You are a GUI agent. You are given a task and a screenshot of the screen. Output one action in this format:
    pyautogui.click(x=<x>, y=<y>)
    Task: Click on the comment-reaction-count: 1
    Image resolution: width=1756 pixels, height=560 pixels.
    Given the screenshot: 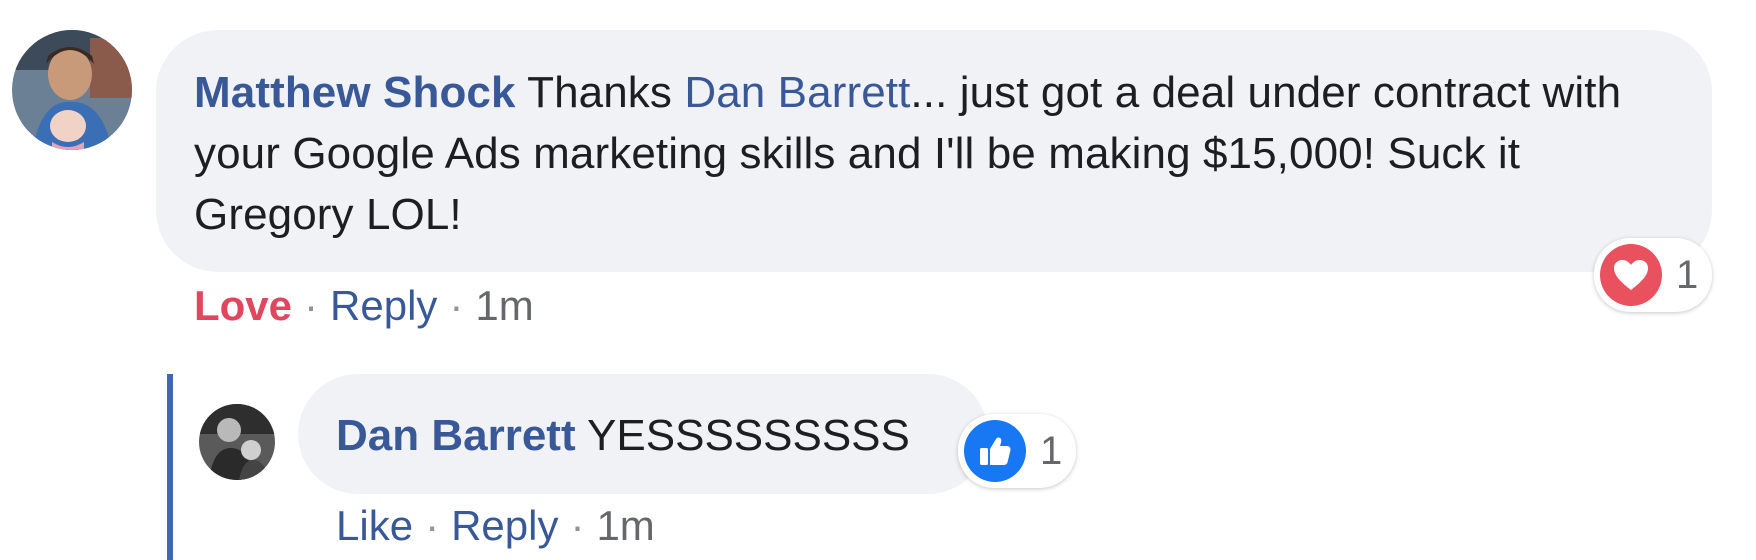 What is the action you would take?
    pyautogui.click(x=1687, y=274)
    